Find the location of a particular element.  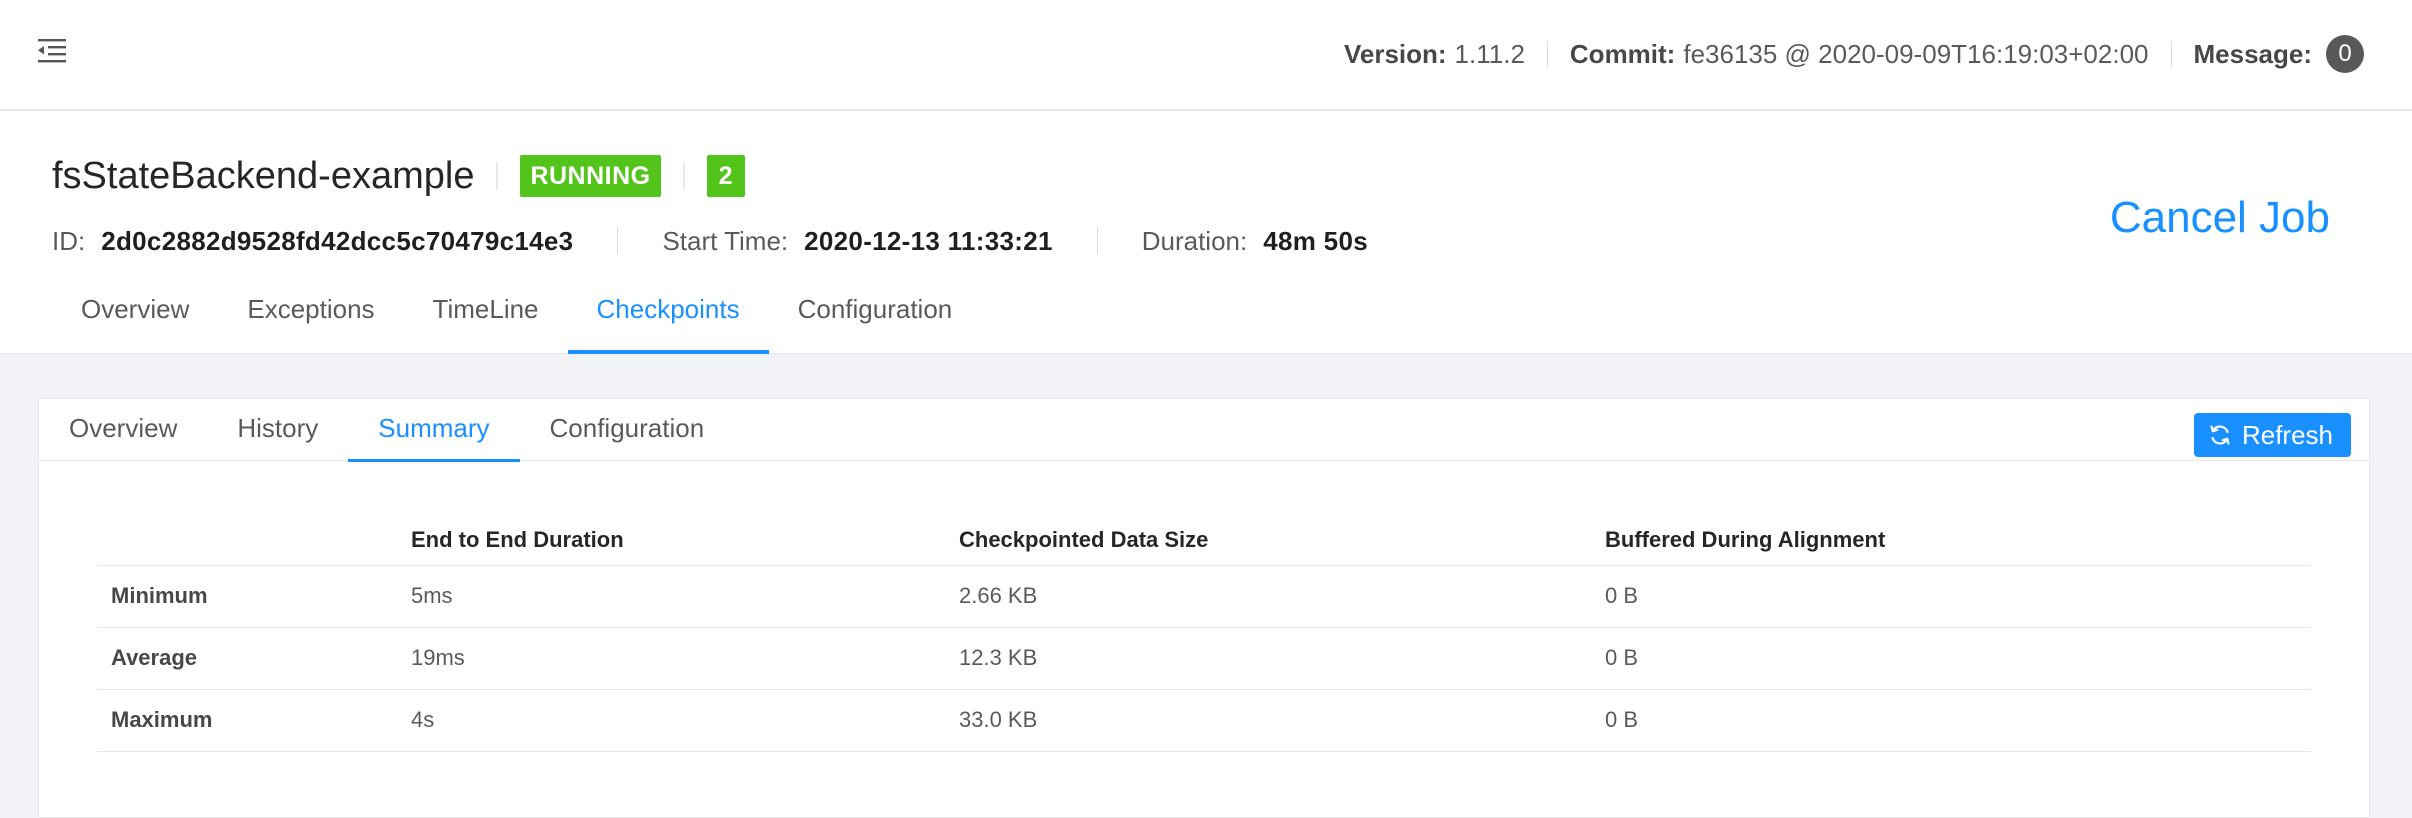

table-cell: 5ms is located at coordinates (671, 596).